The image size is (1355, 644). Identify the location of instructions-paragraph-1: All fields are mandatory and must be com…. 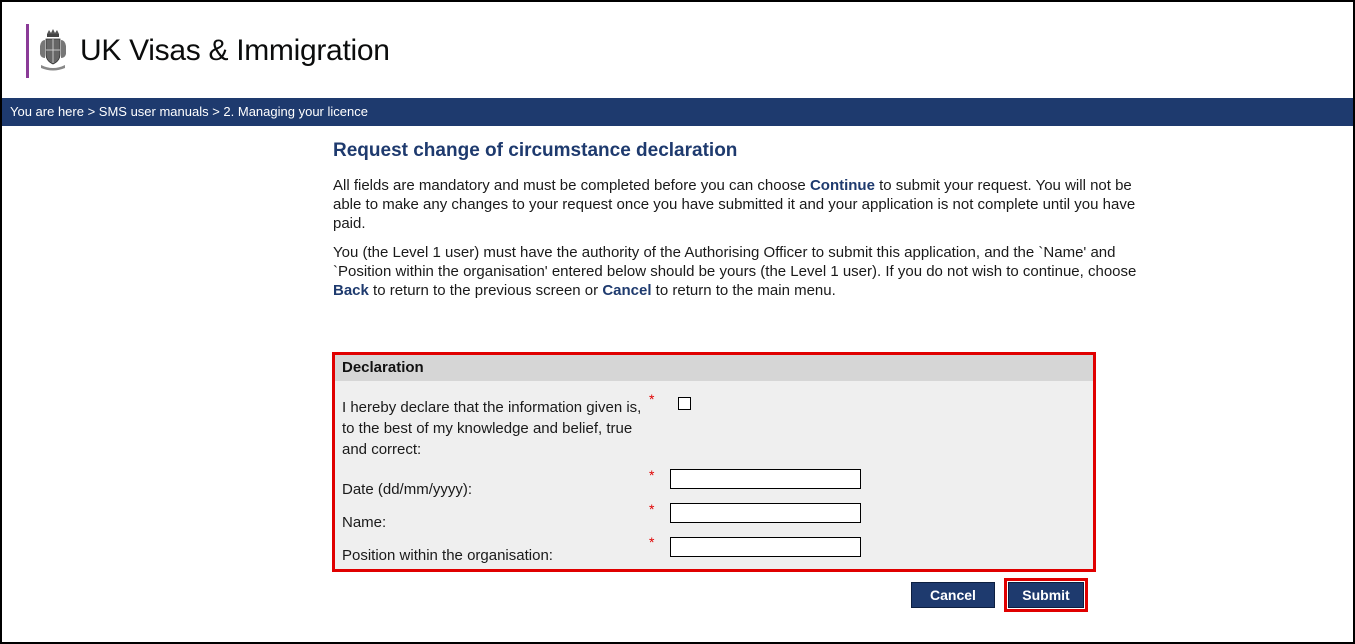
(743, 204).